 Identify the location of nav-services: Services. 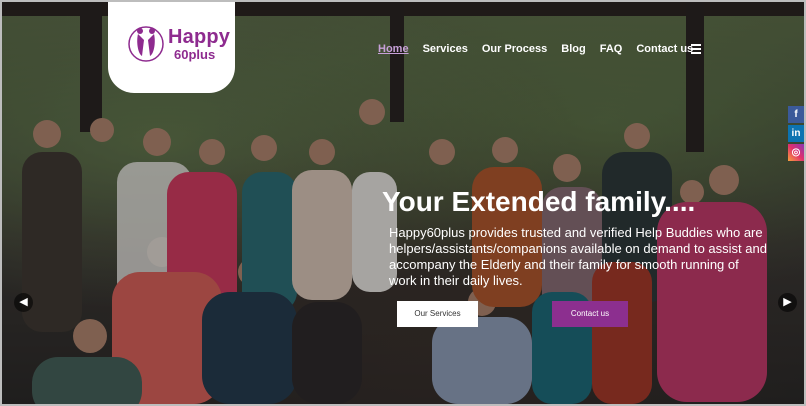
(445, 49).